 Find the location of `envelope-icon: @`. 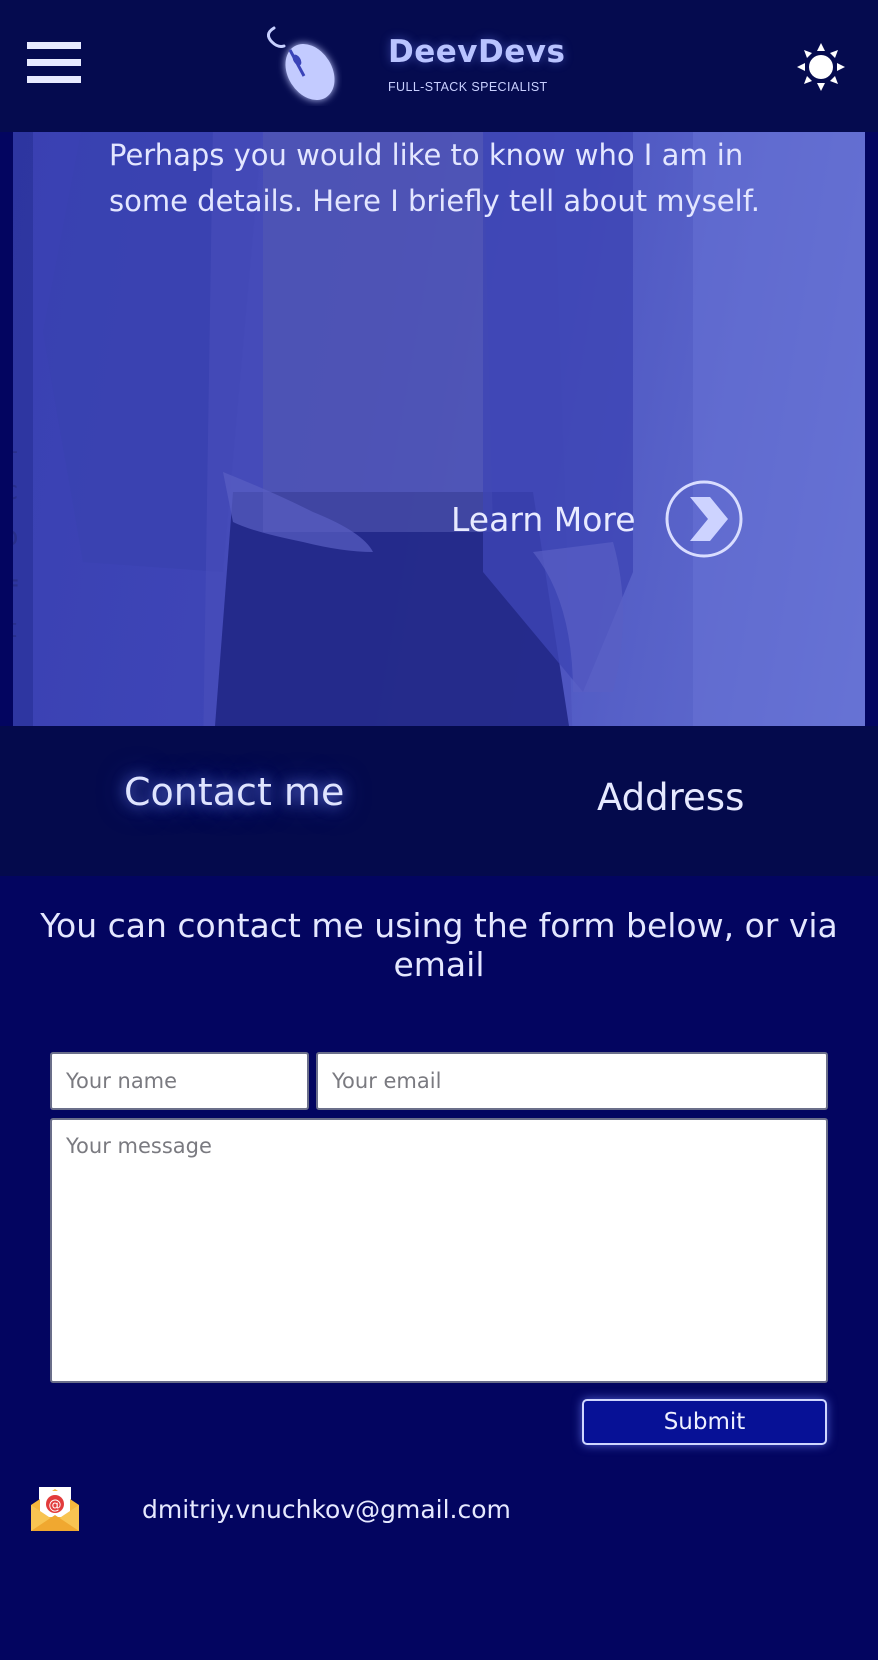

envelope-icon: @ is located at coordinates (55, 1509).